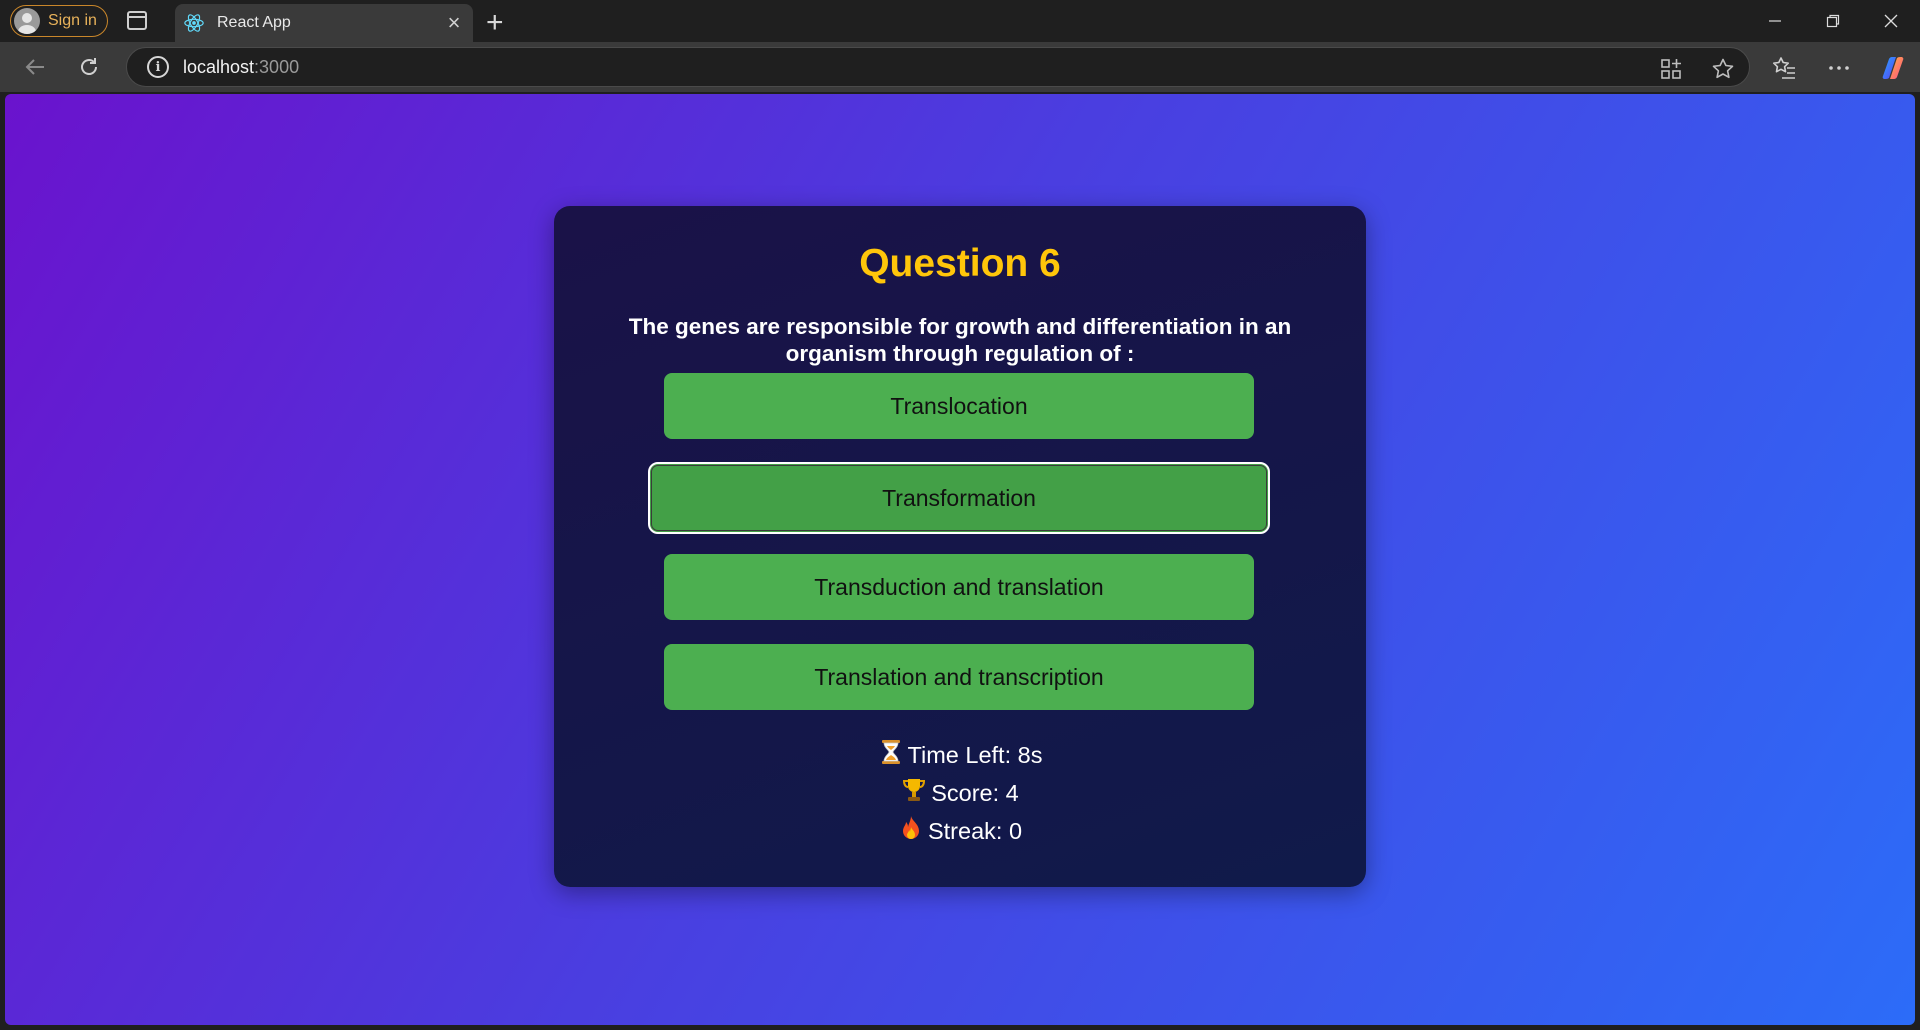  What do you see at coordinates (1893, 68) in the screenshot?
I see `copilot-icon` at bounding box center [1893, 68].